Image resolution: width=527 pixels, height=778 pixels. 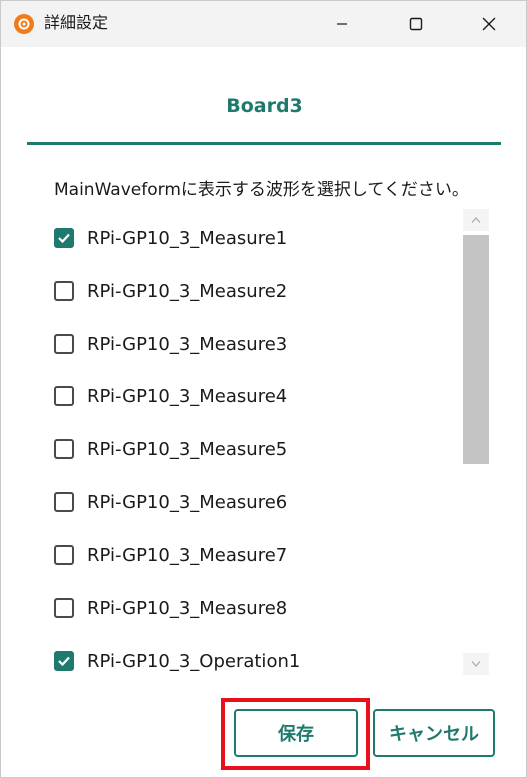 I want to click on waveform-label: RPi-GP10_3_Measure2, so click(x=187, y=291).